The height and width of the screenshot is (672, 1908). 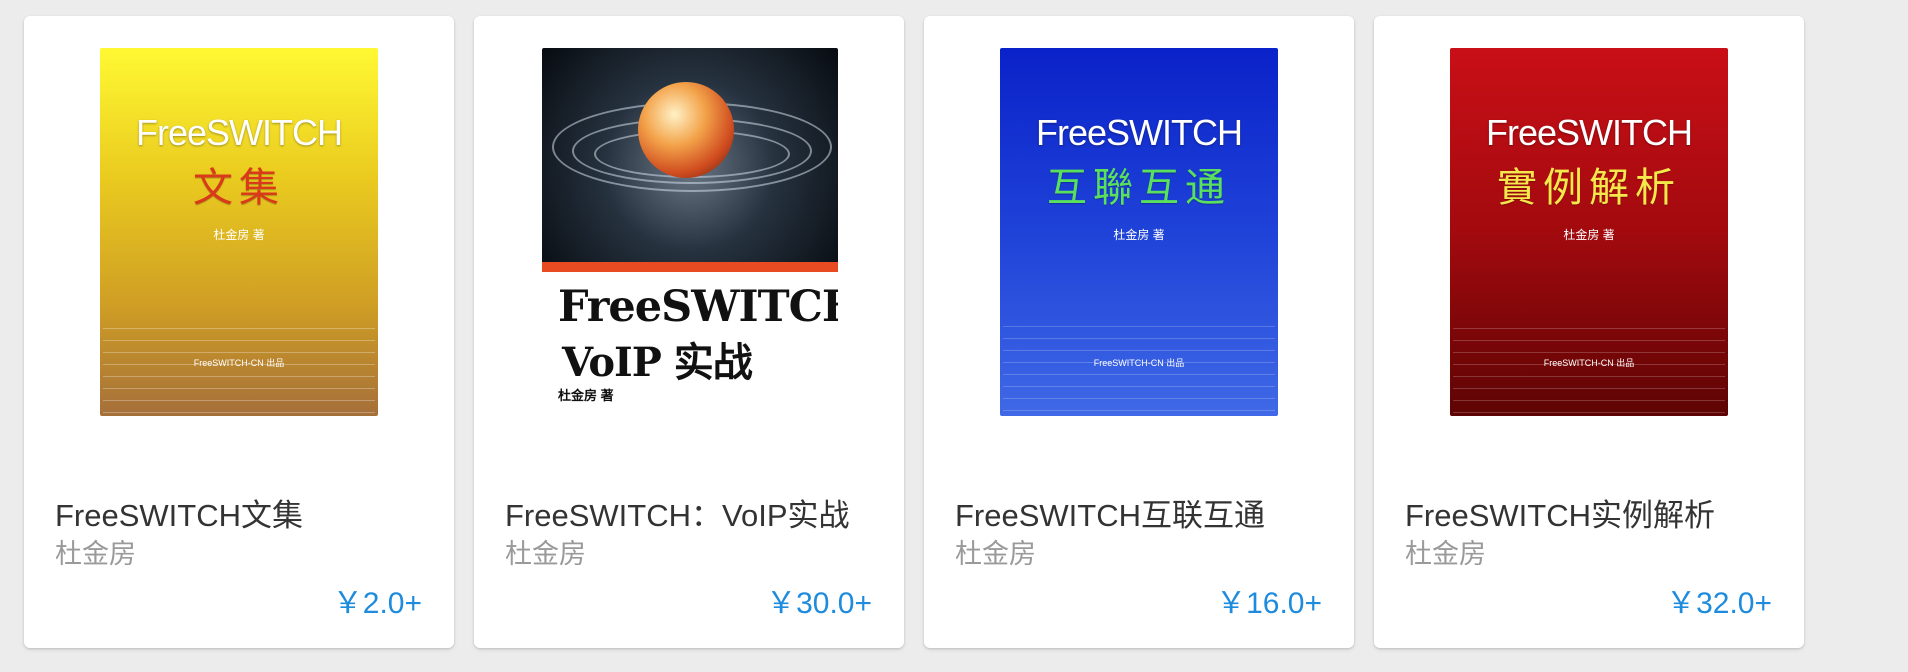 I want to click on cover-accent-bar, so click(x=690, y=267).